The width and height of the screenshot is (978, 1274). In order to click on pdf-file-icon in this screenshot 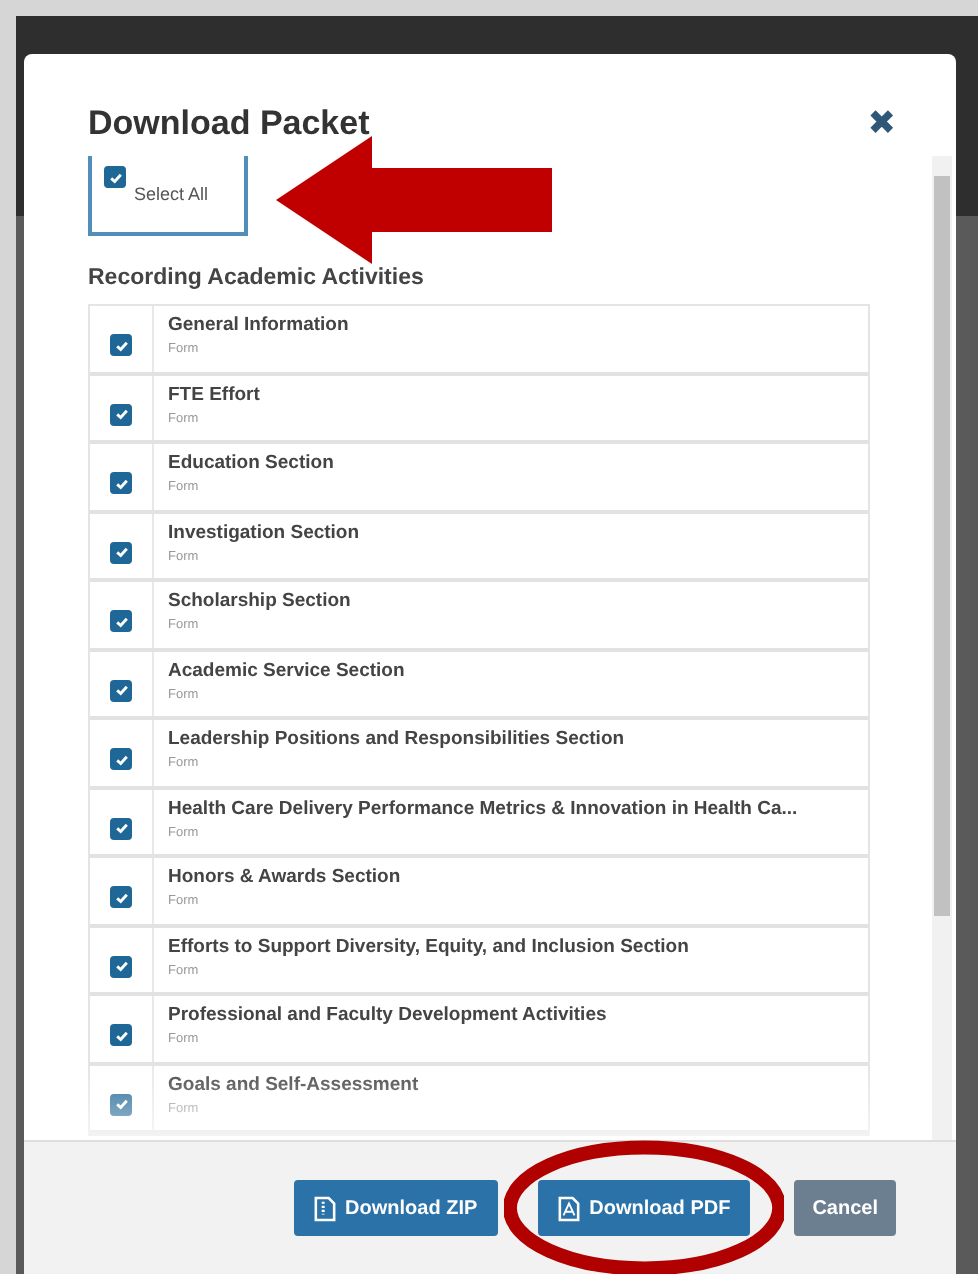, I will do `click(568, 1208)`.